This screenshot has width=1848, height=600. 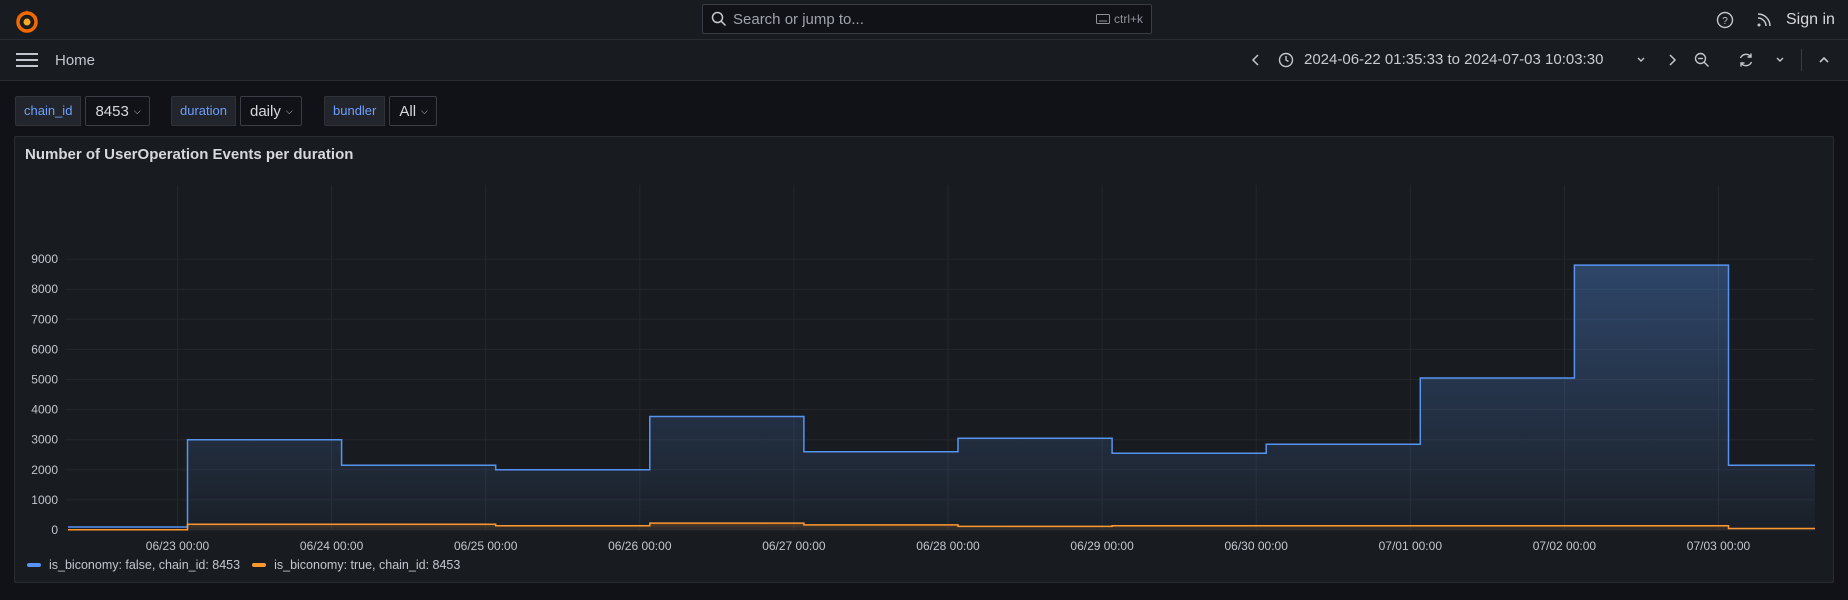 What do you see at coordinates (794, 546) in the screenshot?
I see `x-tick-label: 06/27 00:00` at bounding box center [794, 546].